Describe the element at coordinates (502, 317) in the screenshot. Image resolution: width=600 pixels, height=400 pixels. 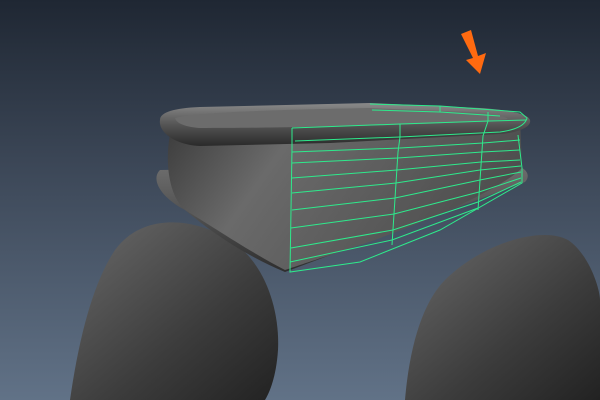
I see `right-foot-mesh` at that location.